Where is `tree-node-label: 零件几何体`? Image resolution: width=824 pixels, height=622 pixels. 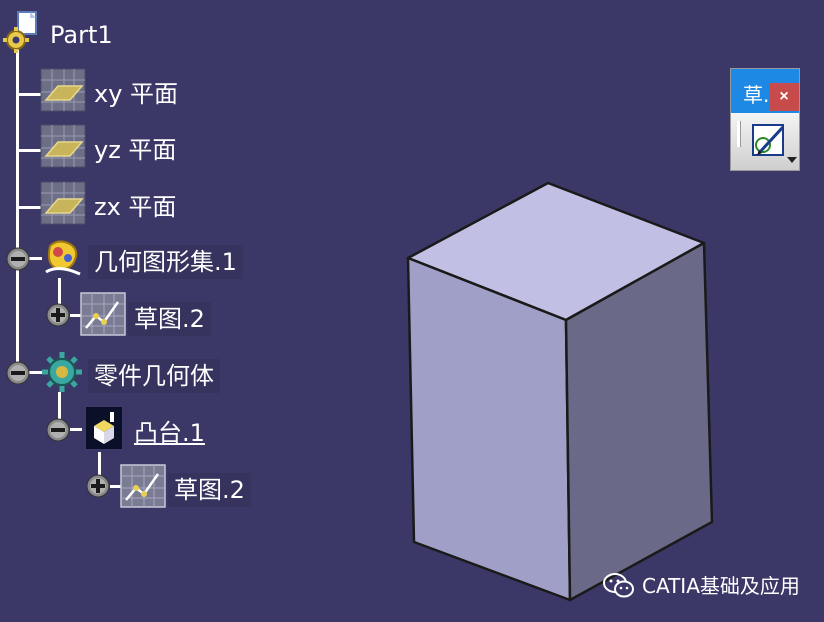 tree-node-label: 零件几何体 is located at coordinates (154, 376).